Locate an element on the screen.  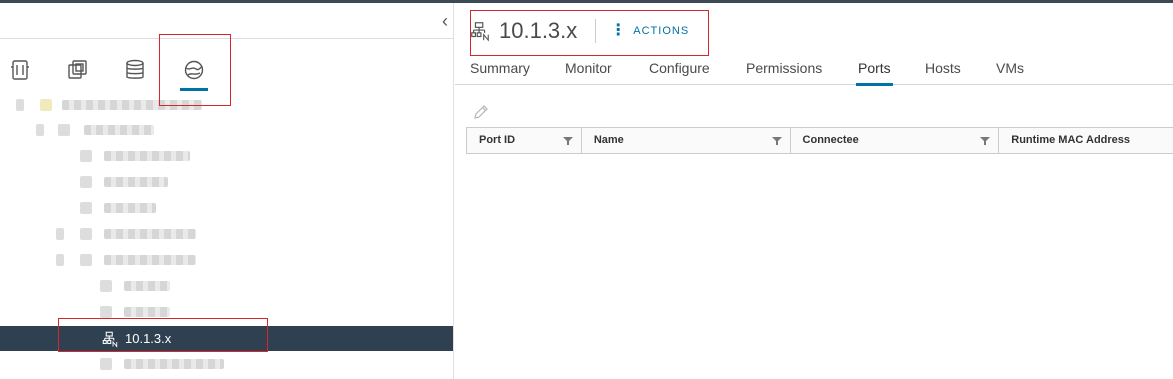
column-label: Connectee is located at coordinates (830, 140).